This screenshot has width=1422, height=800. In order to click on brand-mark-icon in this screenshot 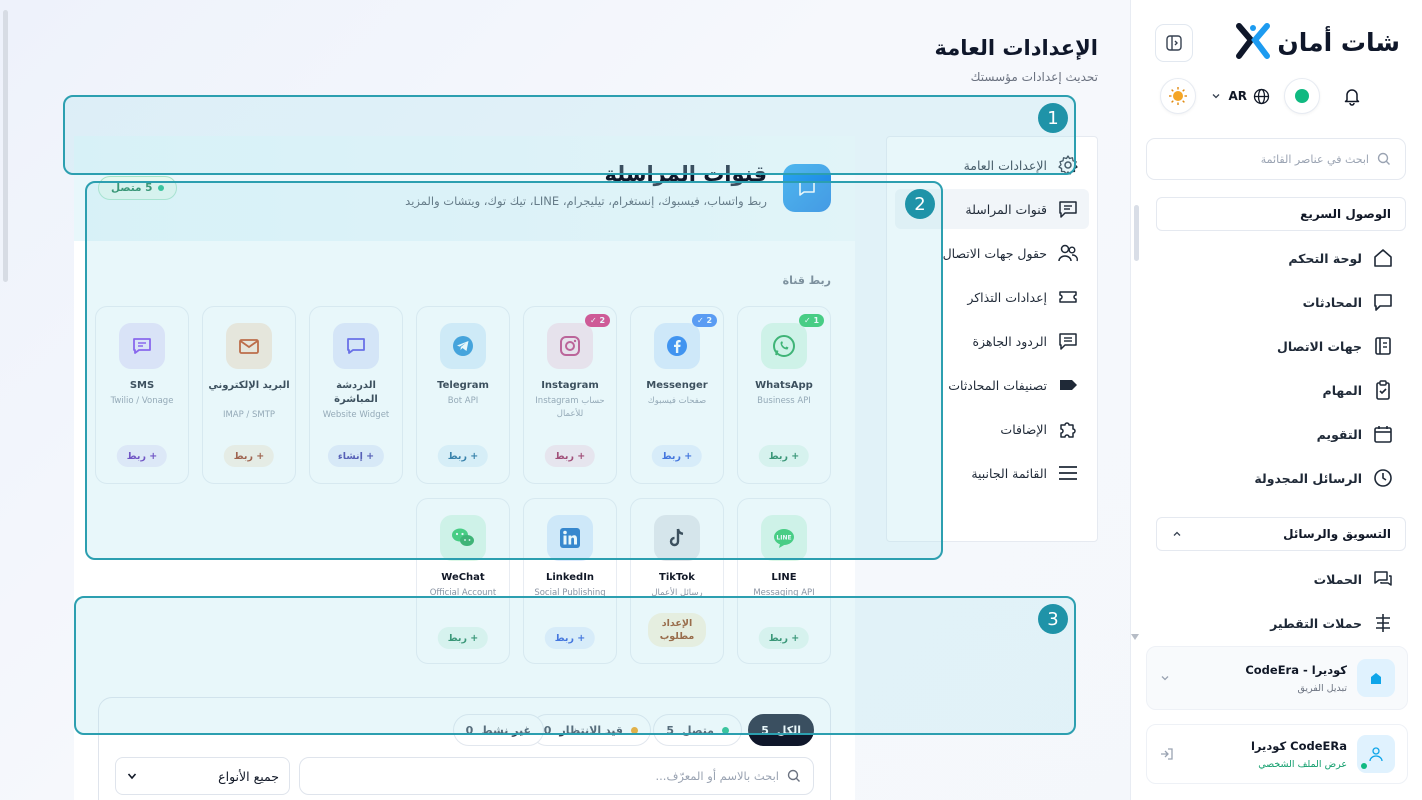, I will do `click(1253, 41)`.